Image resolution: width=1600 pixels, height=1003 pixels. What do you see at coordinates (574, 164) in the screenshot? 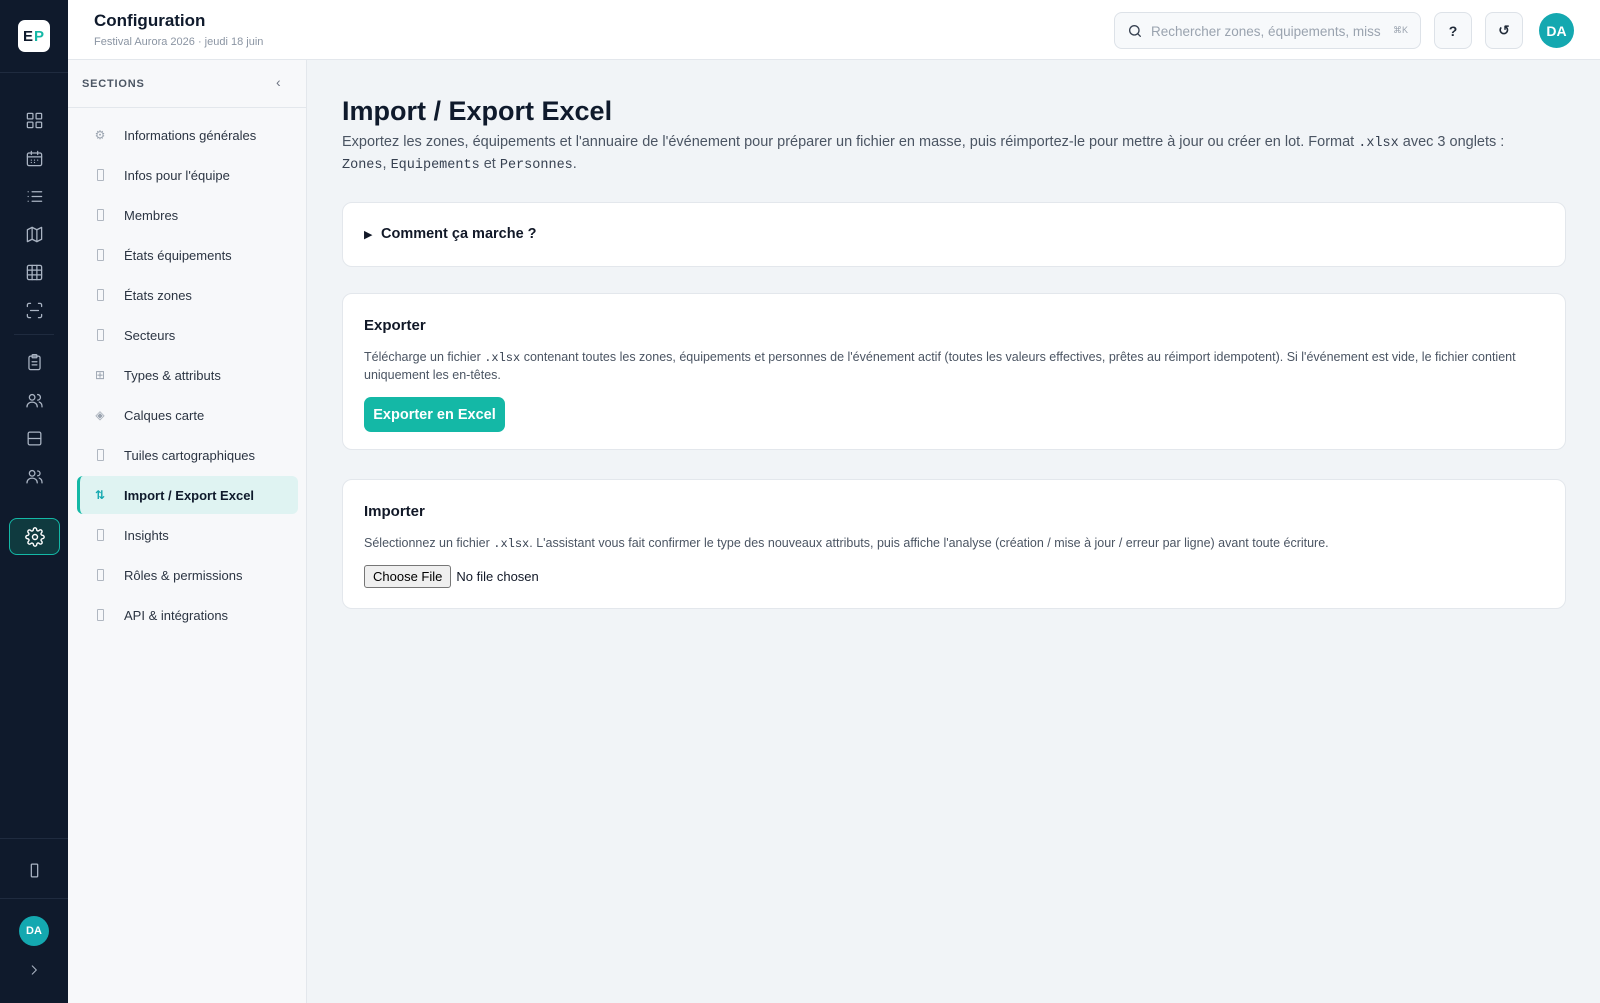
I see `desc-text: .` at bounding box center [574, 164].